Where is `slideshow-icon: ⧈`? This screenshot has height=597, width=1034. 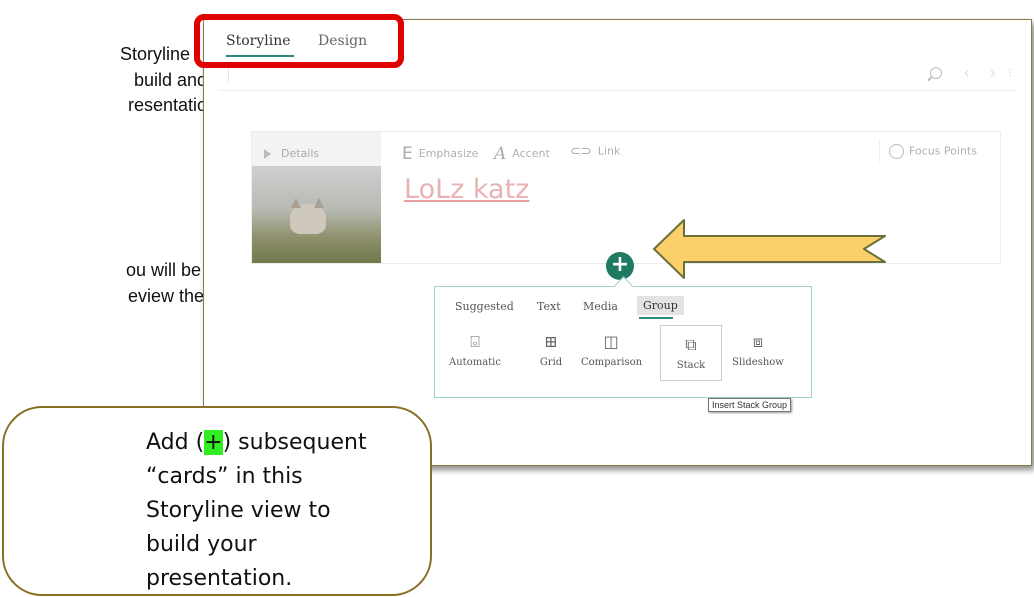
slideshow-icon: ⧈ is located at coordinates (758, 341).